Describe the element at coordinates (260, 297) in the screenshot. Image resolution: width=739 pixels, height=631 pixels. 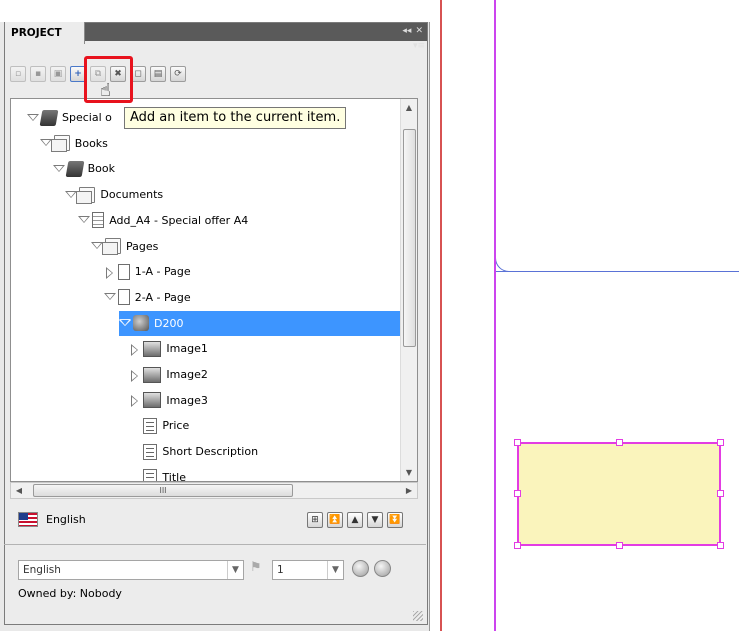
I see `tree-row: 2-A - Page` at that location.